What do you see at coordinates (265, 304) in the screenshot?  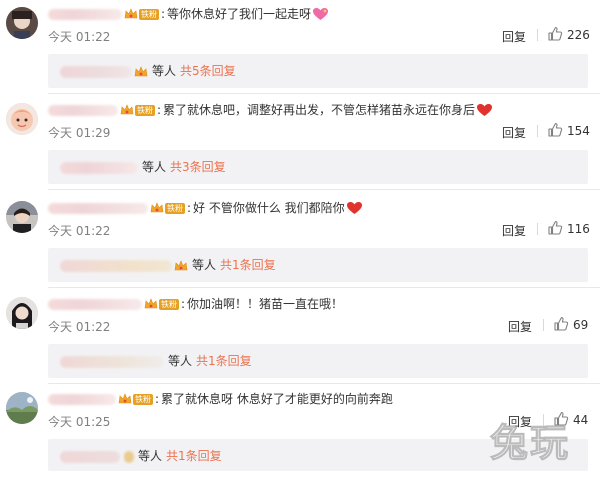 I see `comment-text: 你加油啊！！猪苗一直在哦！` at bounding box center [265, 304].